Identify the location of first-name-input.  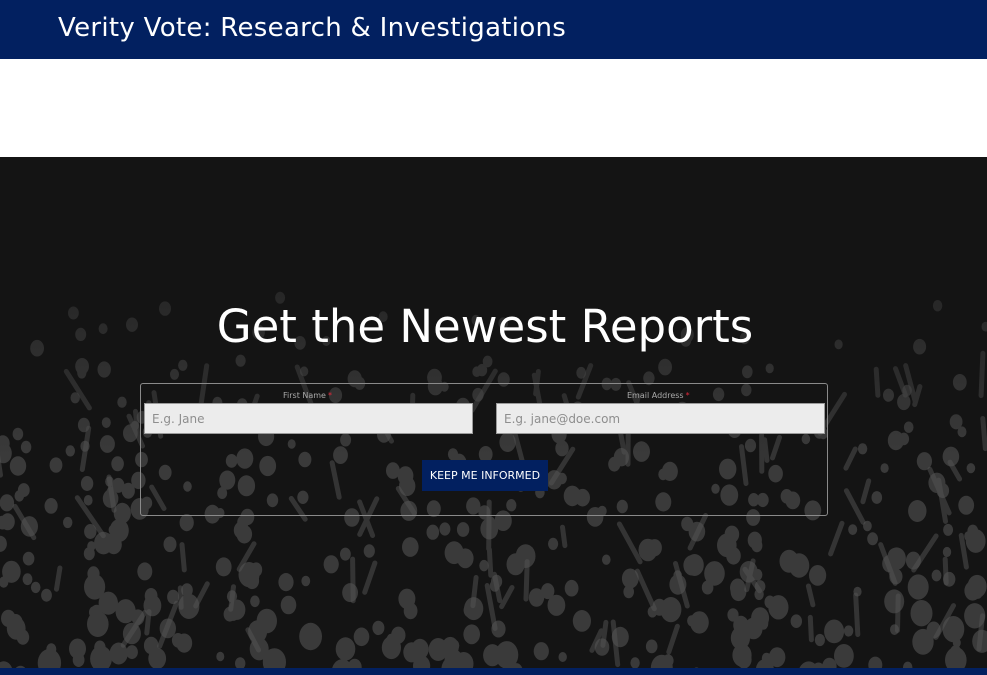
(308, 418).